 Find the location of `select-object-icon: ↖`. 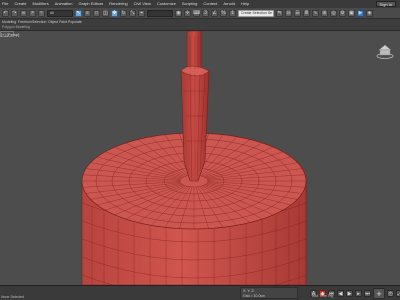

select-object-icon: ↖ is located at coordinates (78, 13).